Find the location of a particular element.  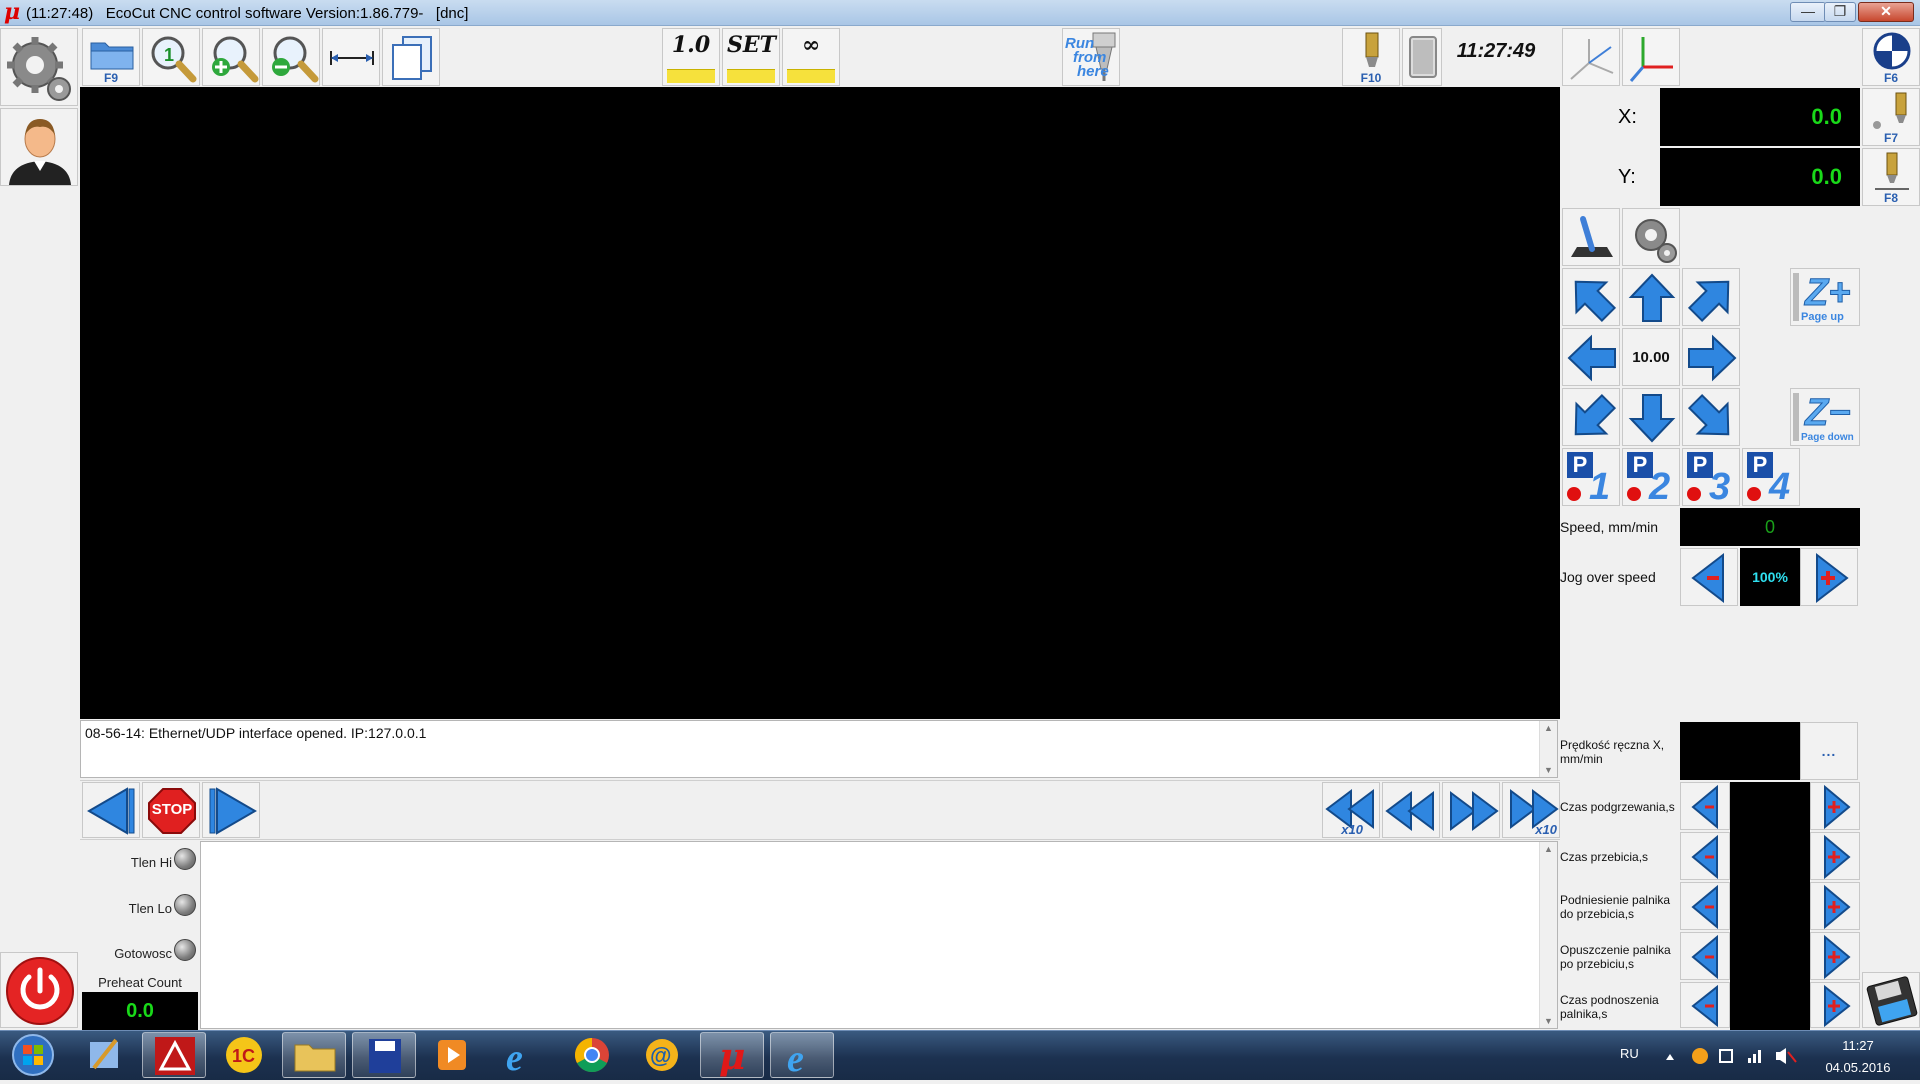

torch-height-button-f7: F7 is located at coordinates (1891, 117).